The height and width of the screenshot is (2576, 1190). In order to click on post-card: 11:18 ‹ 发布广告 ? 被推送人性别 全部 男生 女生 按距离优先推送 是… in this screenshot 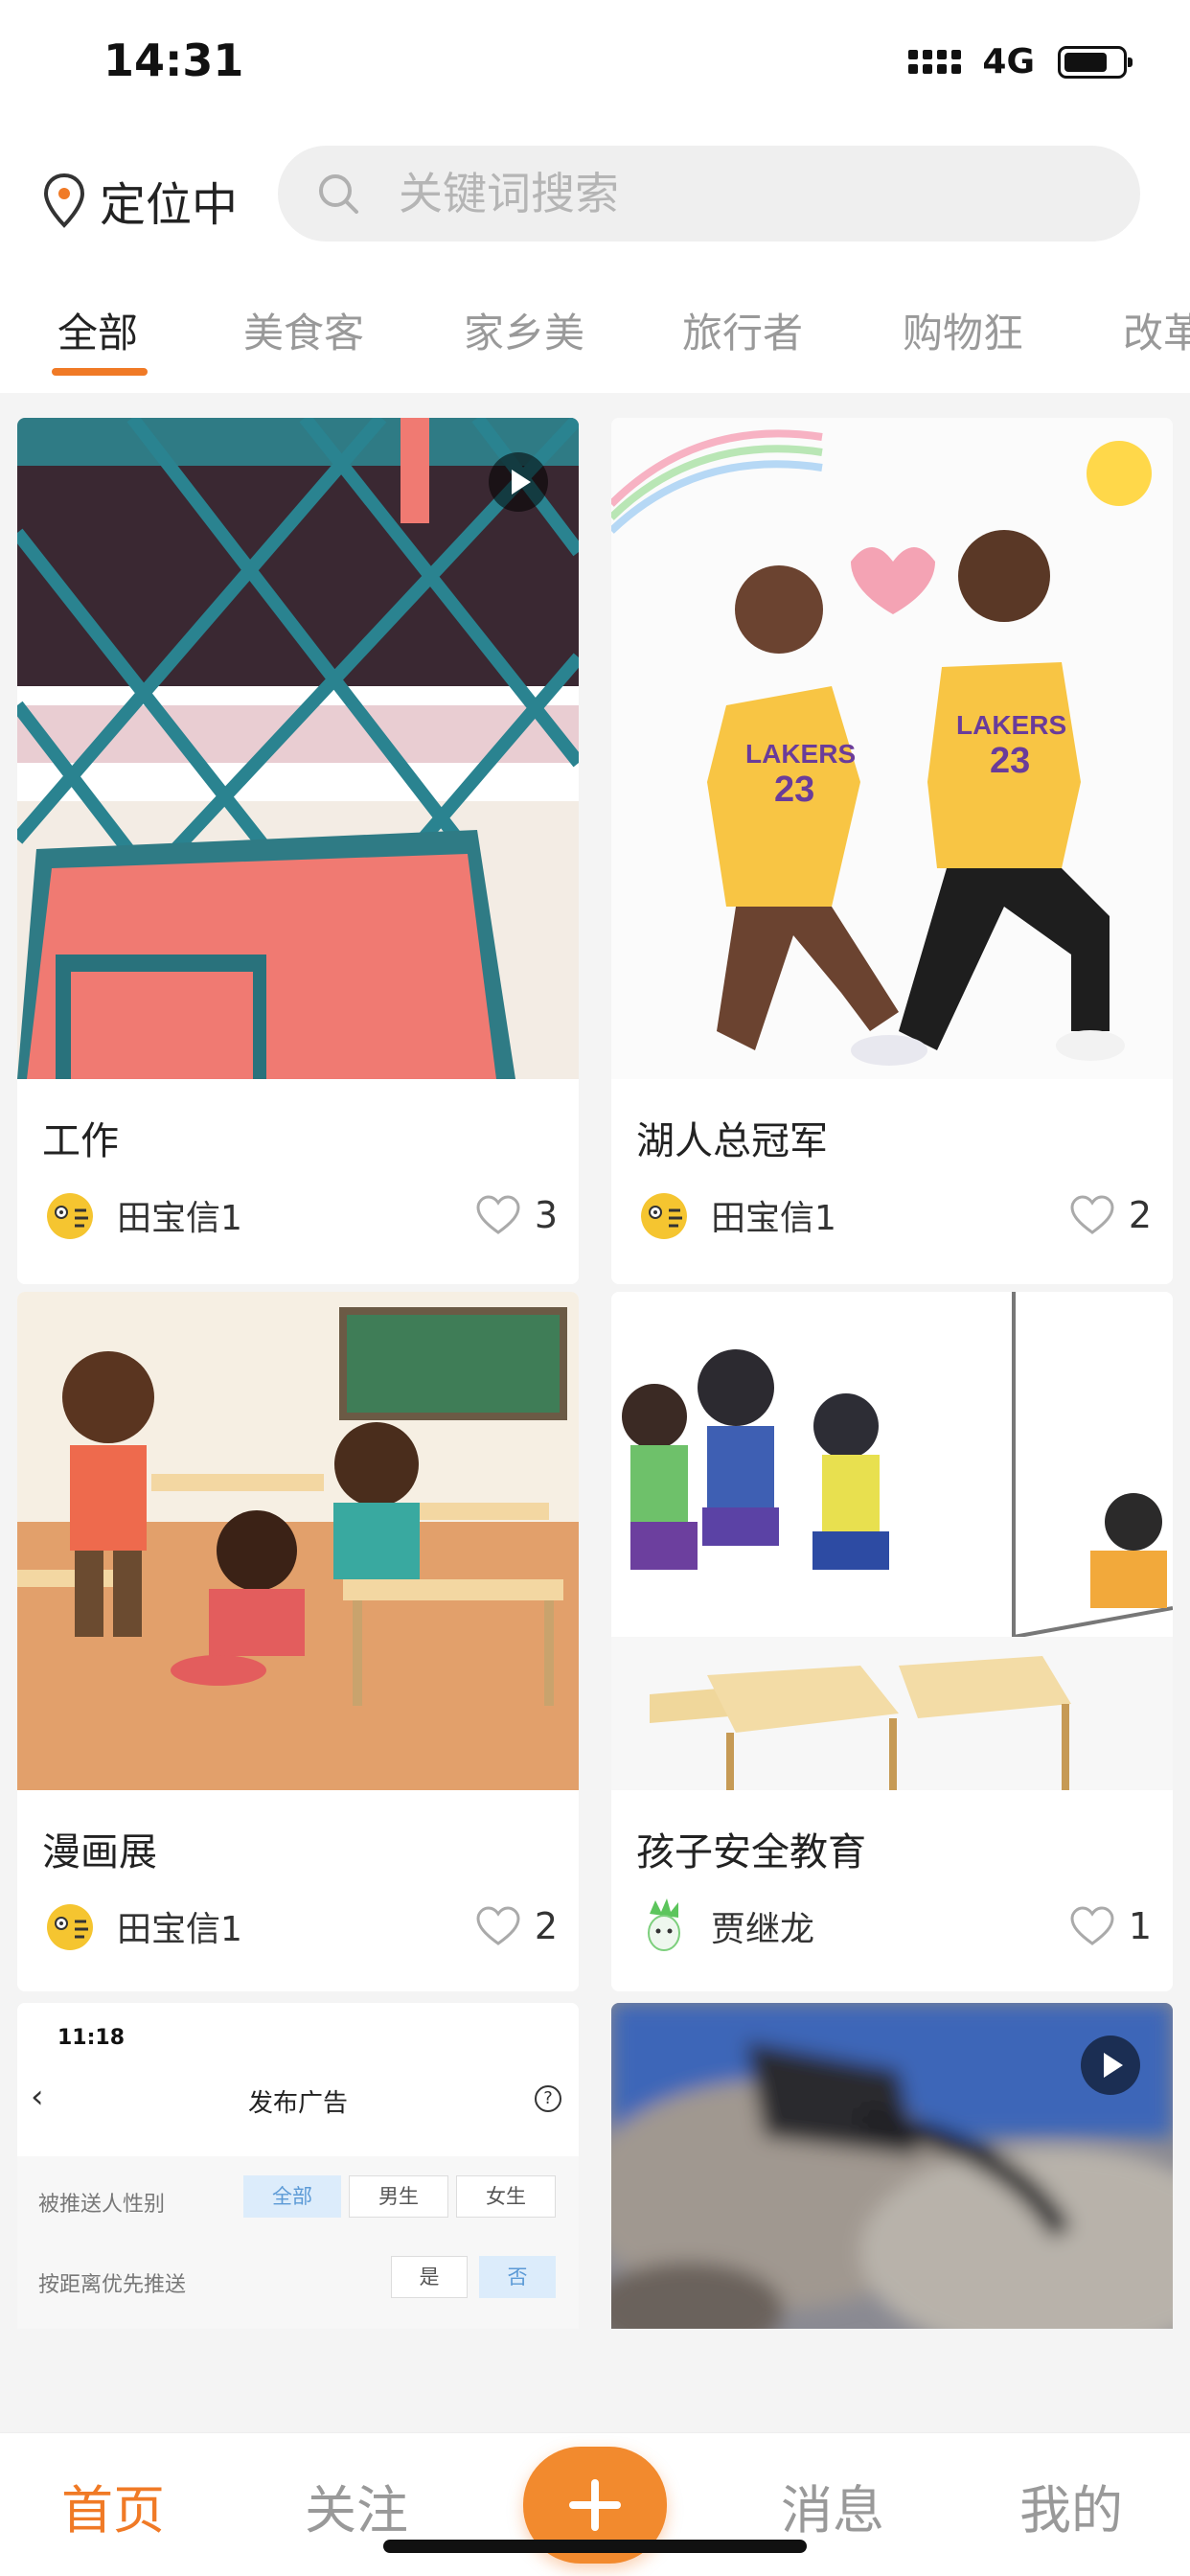, I will do `click(298, 2166)`.